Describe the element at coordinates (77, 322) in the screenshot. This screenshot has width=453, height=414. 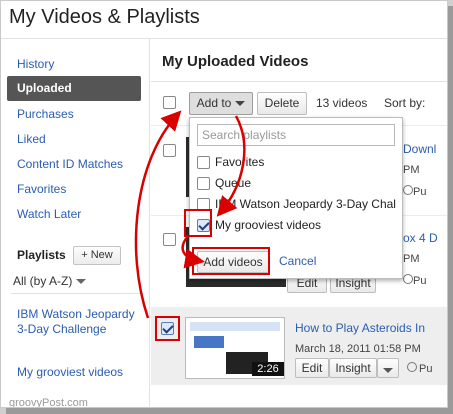
I see `sidebar-playlist-ibm-watson: IBM Watson Jeopardy 3-Day Challenge` at that location.